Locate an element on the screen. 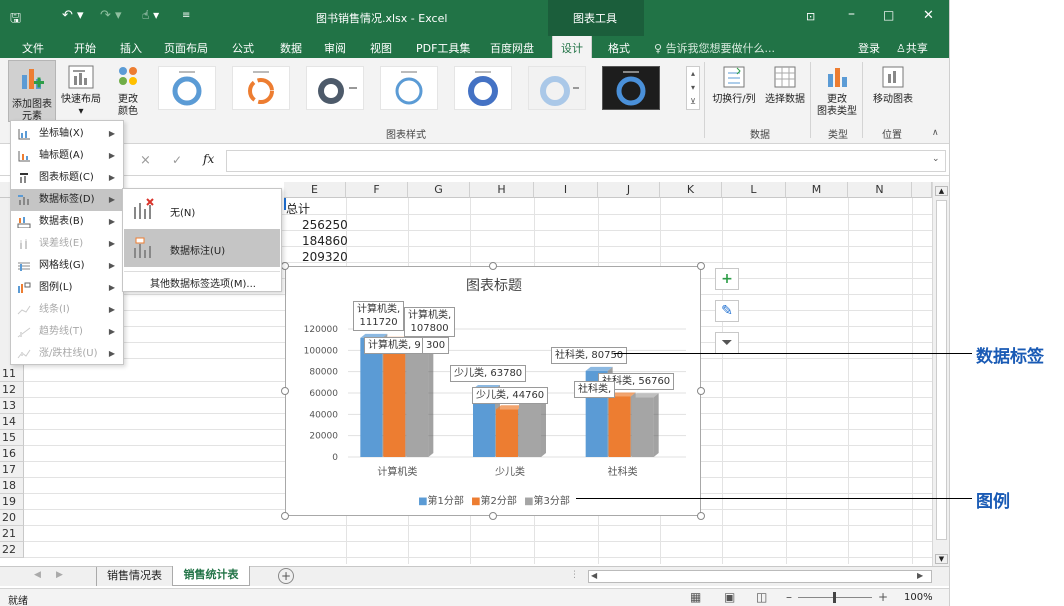 This screenshot has width=1064, height=606. data-callout: 少儿类, 44760 is located at coordinates (510, 395).